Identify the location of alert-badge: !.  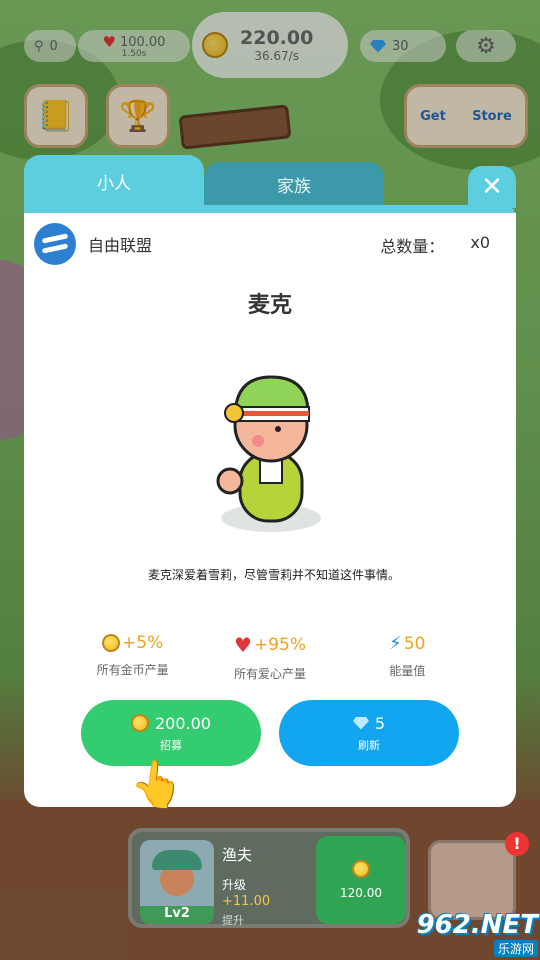
(517, 844).